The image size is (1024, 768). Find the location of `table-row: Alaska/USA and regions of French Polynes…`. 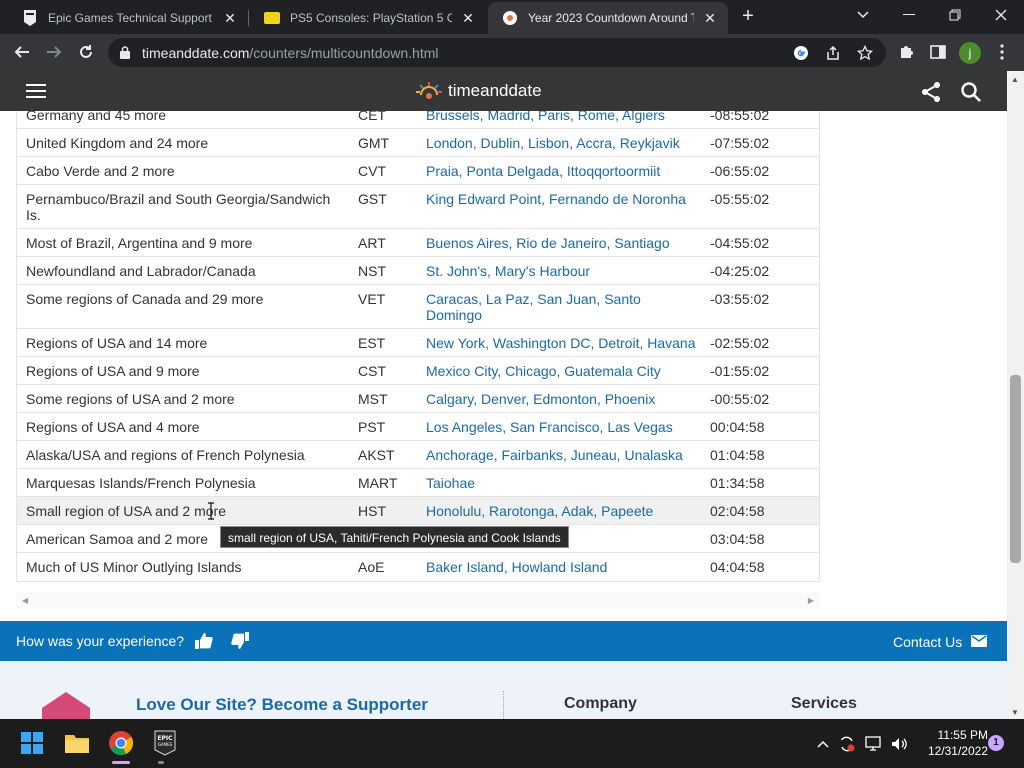

table-row: Alaska/USA and regions of French Polynes… is located at coordinates (418, 454).